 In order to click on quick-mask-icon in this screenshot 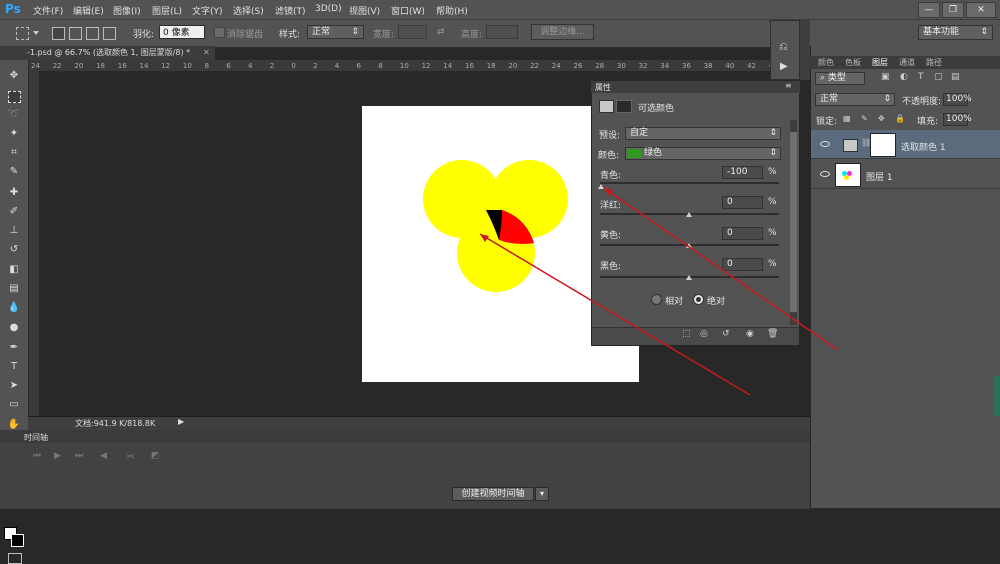, I will do `click(15, 558)`.